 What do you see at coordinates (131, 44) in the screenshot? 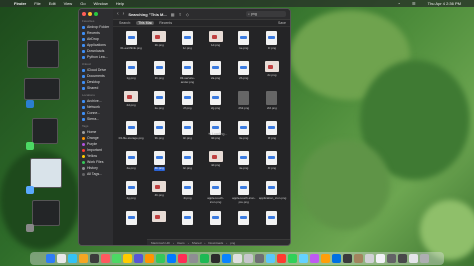
I see `file-item: 01-earthlink.png` at bounding box center [131, 44].